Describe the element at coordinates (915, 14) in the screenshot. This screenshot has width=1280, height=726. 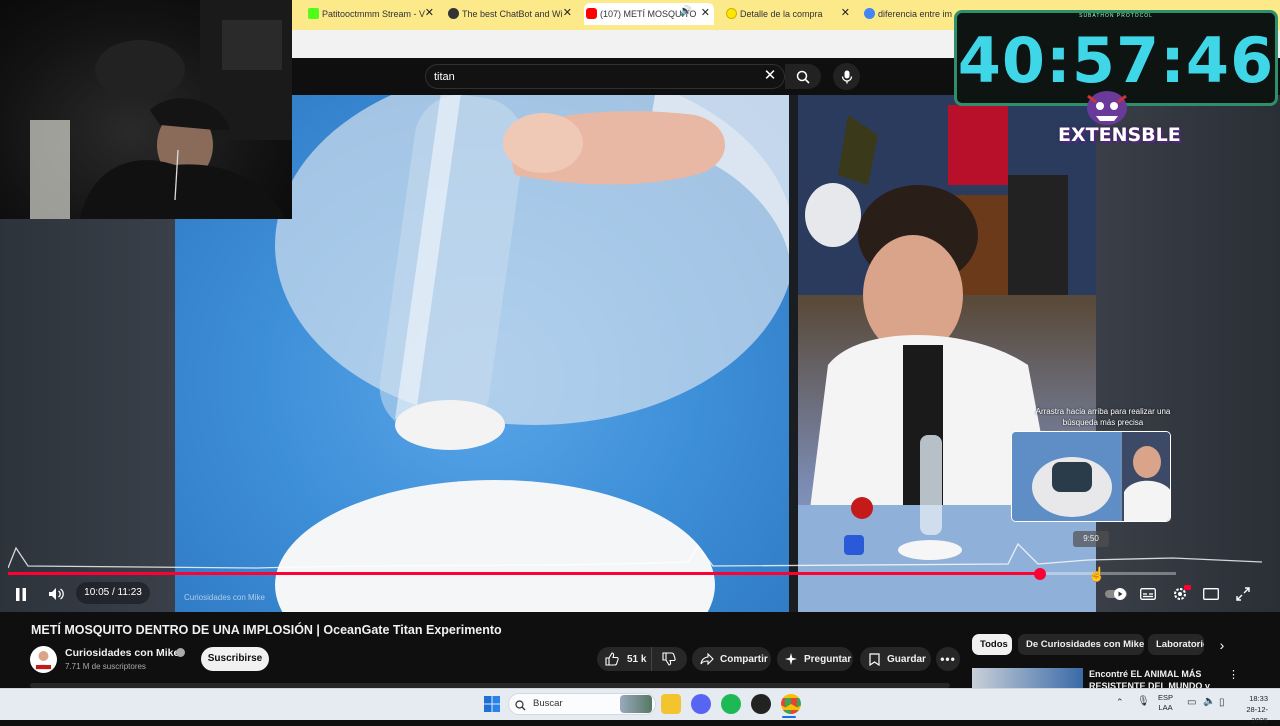
I see `tab-label: diferencia entre implo` at that location.